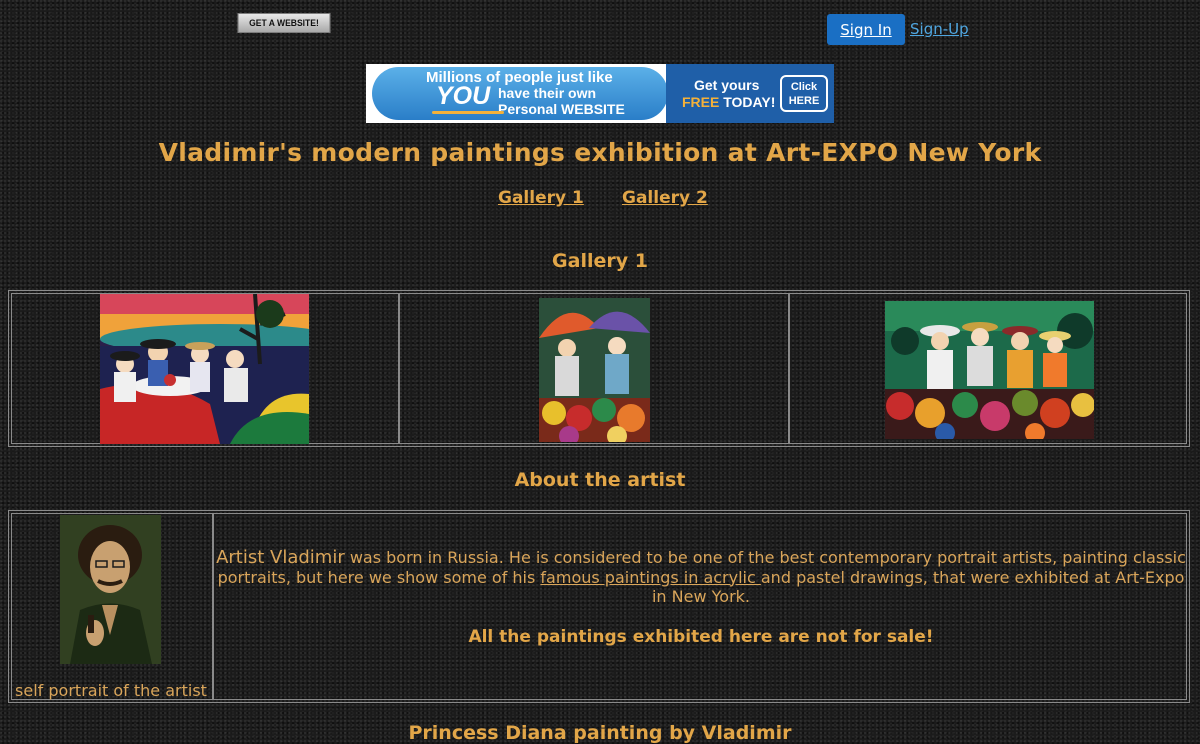  Describe the element at coordinates (665, 198) in the screenshot. I see `gallery-2-link: Gallery 2` at that location.